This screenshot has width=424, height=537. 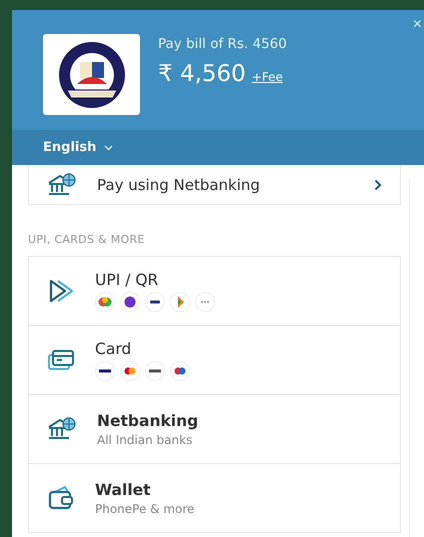 What do you see at coordinates (91, 75) in the screenshot?
I see `crest-logo-drawing` at bounding box center [91, 75].